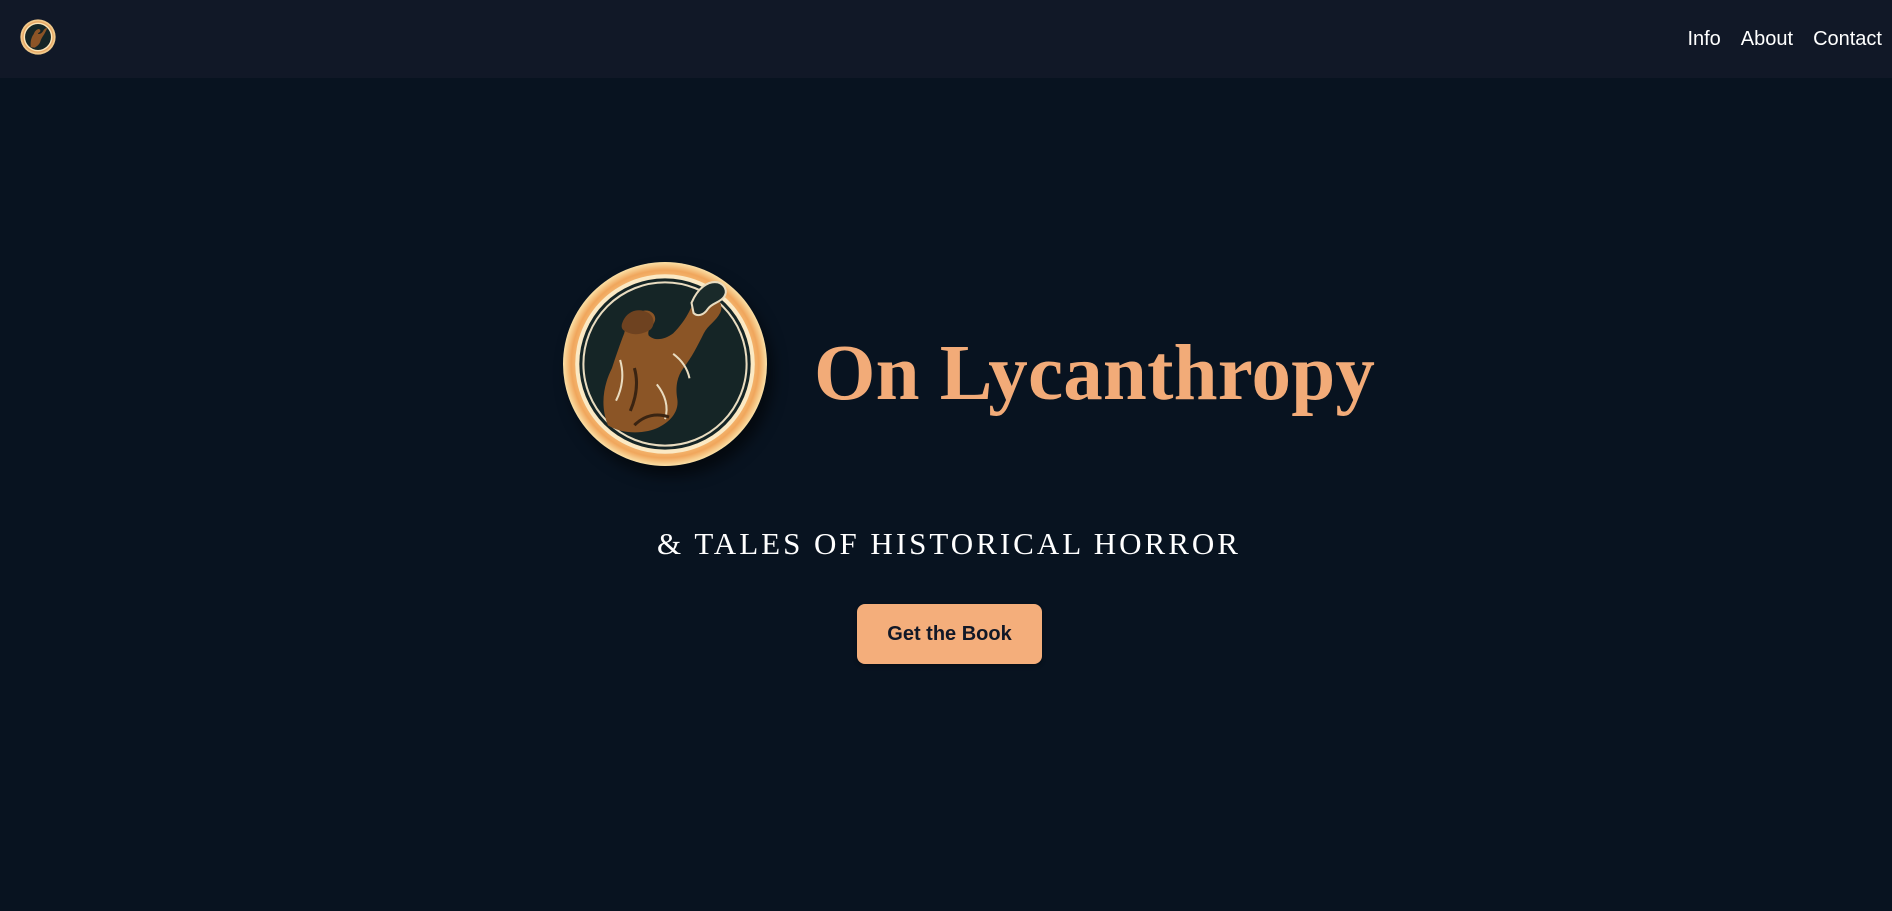  What do you see at coordinates (946, 39) in the screenshot?
I see `top-navigation-bar: Info About Contact` at bounding box center [946, 39].